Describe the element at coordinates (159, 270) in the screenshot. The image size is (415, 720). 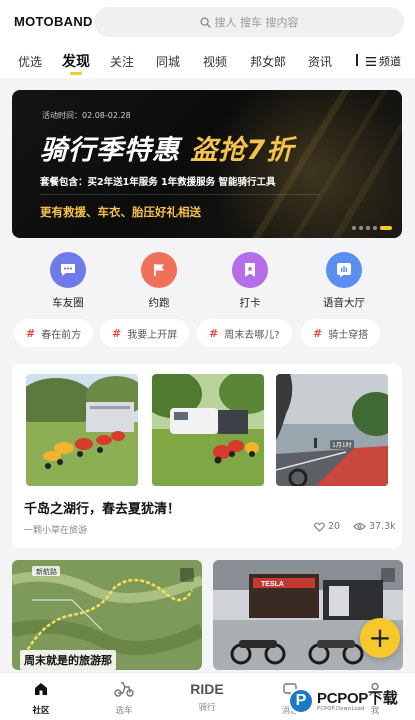
I see `flag-icon` at that location.